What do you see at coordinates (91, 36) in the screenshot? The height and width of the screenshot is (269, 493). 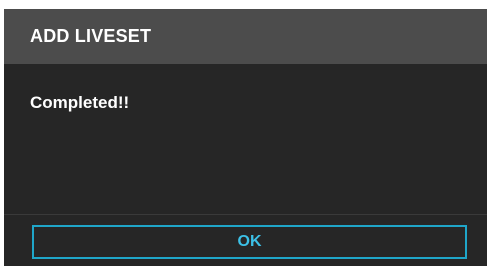 I see `dialog-title: ADD LIVESET` at bounding box center [91, 36].